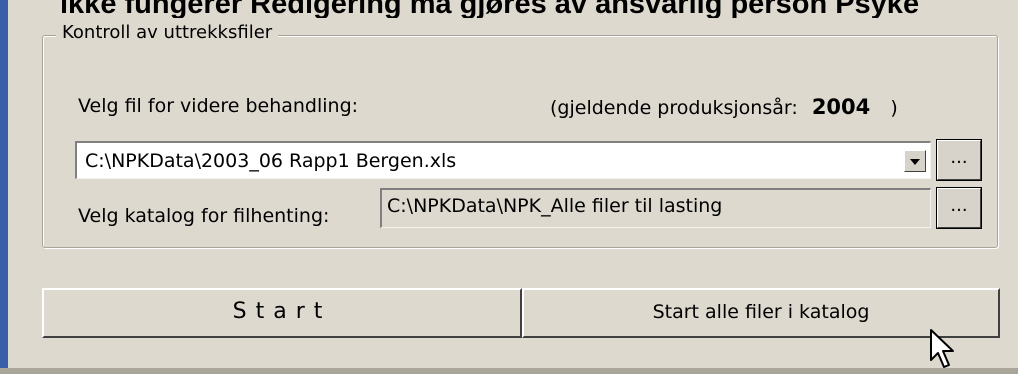 This screenshot has height=374, width=1018. Describe the element at coordinates (282, 313) in the screenshot. I see `start-button: Start` at that location.